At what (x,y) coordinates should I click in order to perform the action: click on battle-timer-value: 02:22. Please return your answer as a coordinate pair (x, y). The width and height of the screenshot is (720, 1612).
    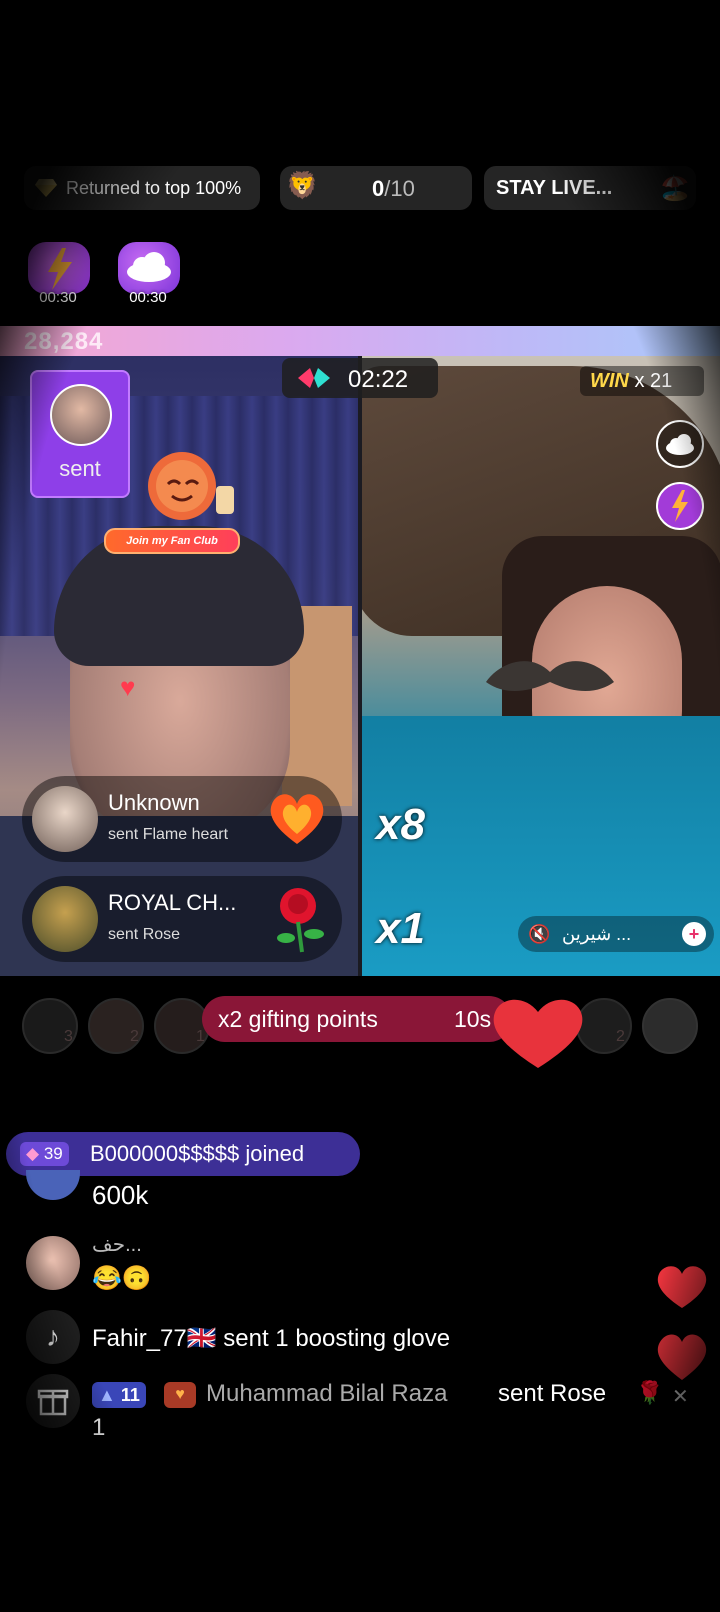
    Looking at the image, I should click on (378, 379).